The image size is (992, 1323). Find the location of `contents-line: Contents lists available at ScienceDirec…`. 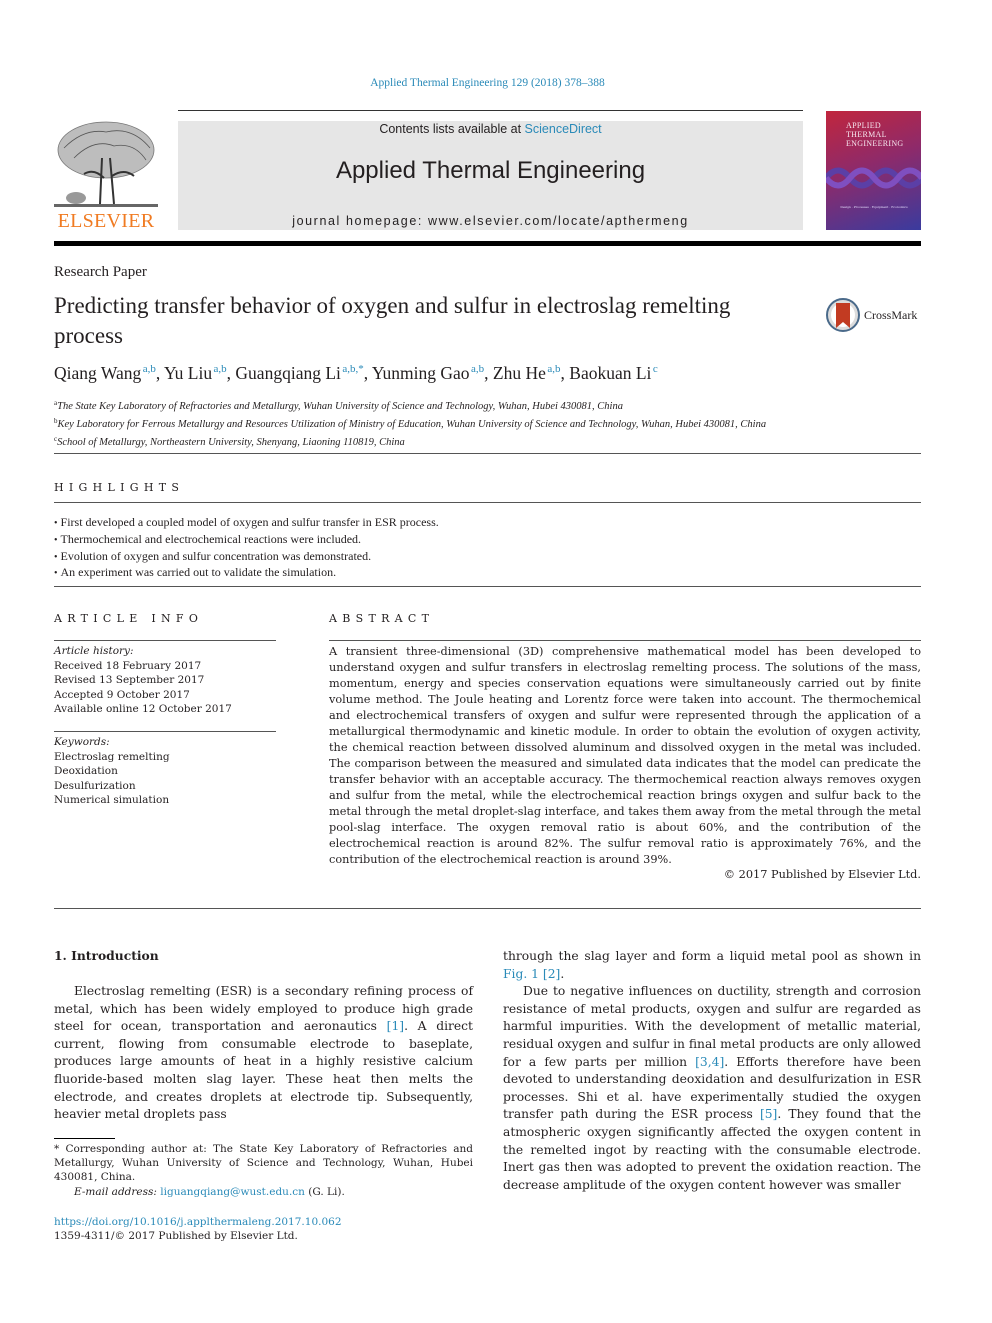

contents-line: Contents lists available at ScienceDirec… is located at coordinates (490, 129).